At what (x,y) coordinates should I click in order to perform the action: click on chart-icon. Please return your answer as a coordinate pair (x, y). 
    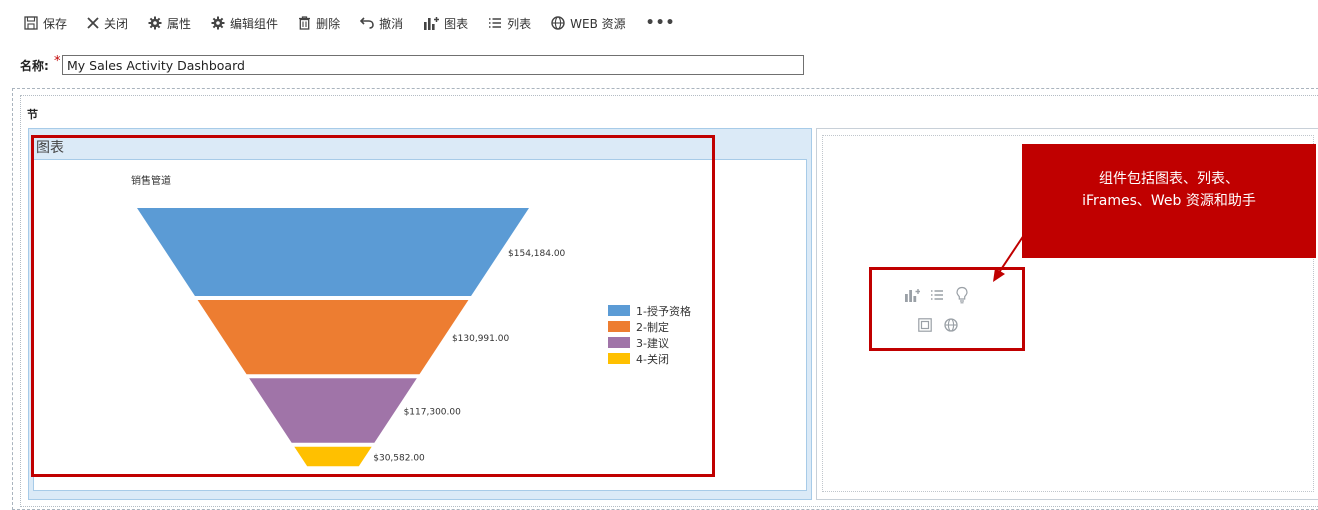
    Looking at the image, I should click on (912, 295).